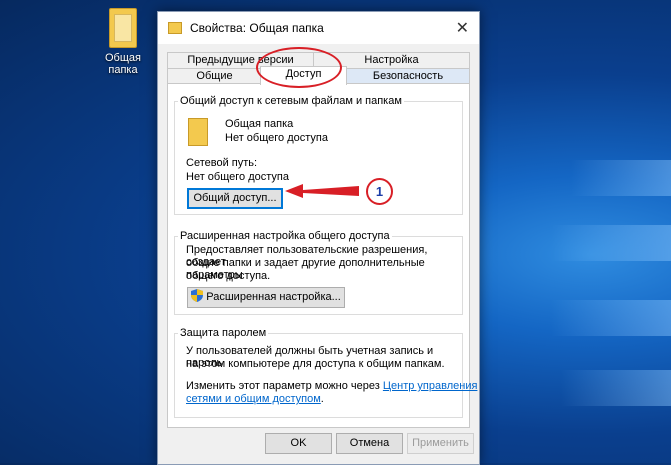 The image size is (671, 465). I want to click on network-center-link-2: сетями и общим доступом, so click(253, 399).